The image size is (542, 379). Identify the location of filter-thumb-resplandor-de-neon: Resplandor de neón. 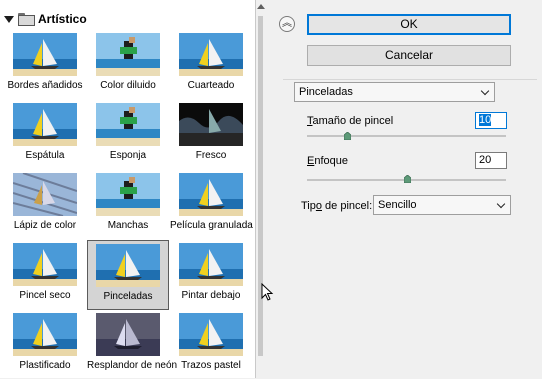
(132, 344).